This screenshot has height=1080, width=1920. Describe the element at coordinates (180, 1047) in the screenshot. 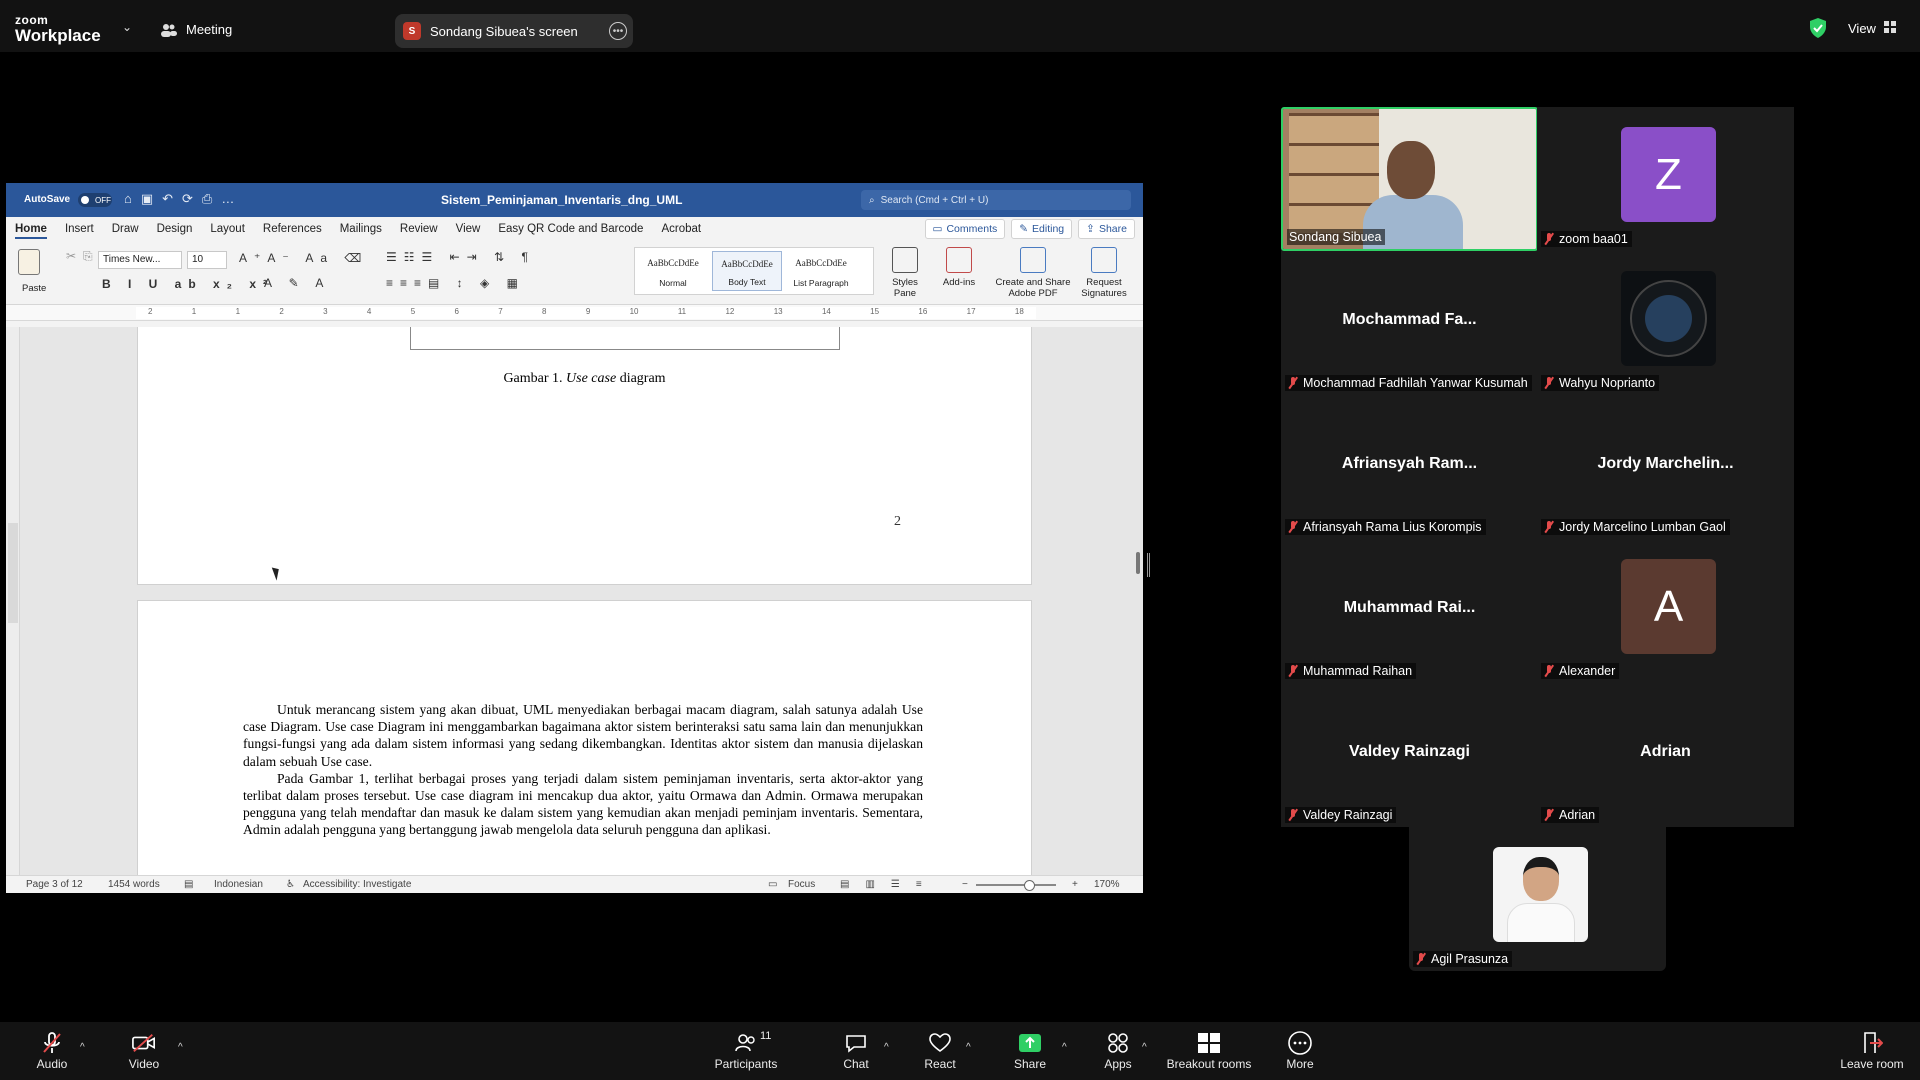

I see `video-options-chevron-icon: ^` at that location.